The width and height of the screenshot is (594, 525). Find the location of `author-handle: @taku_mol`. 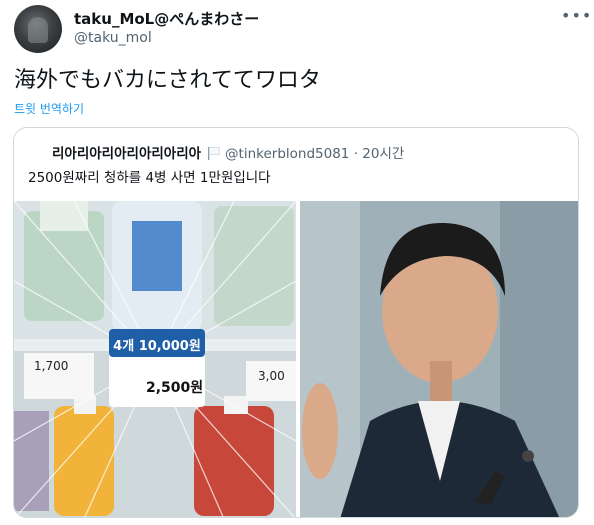

author-handle: @taku_mol is located at coordinates (113, 38).